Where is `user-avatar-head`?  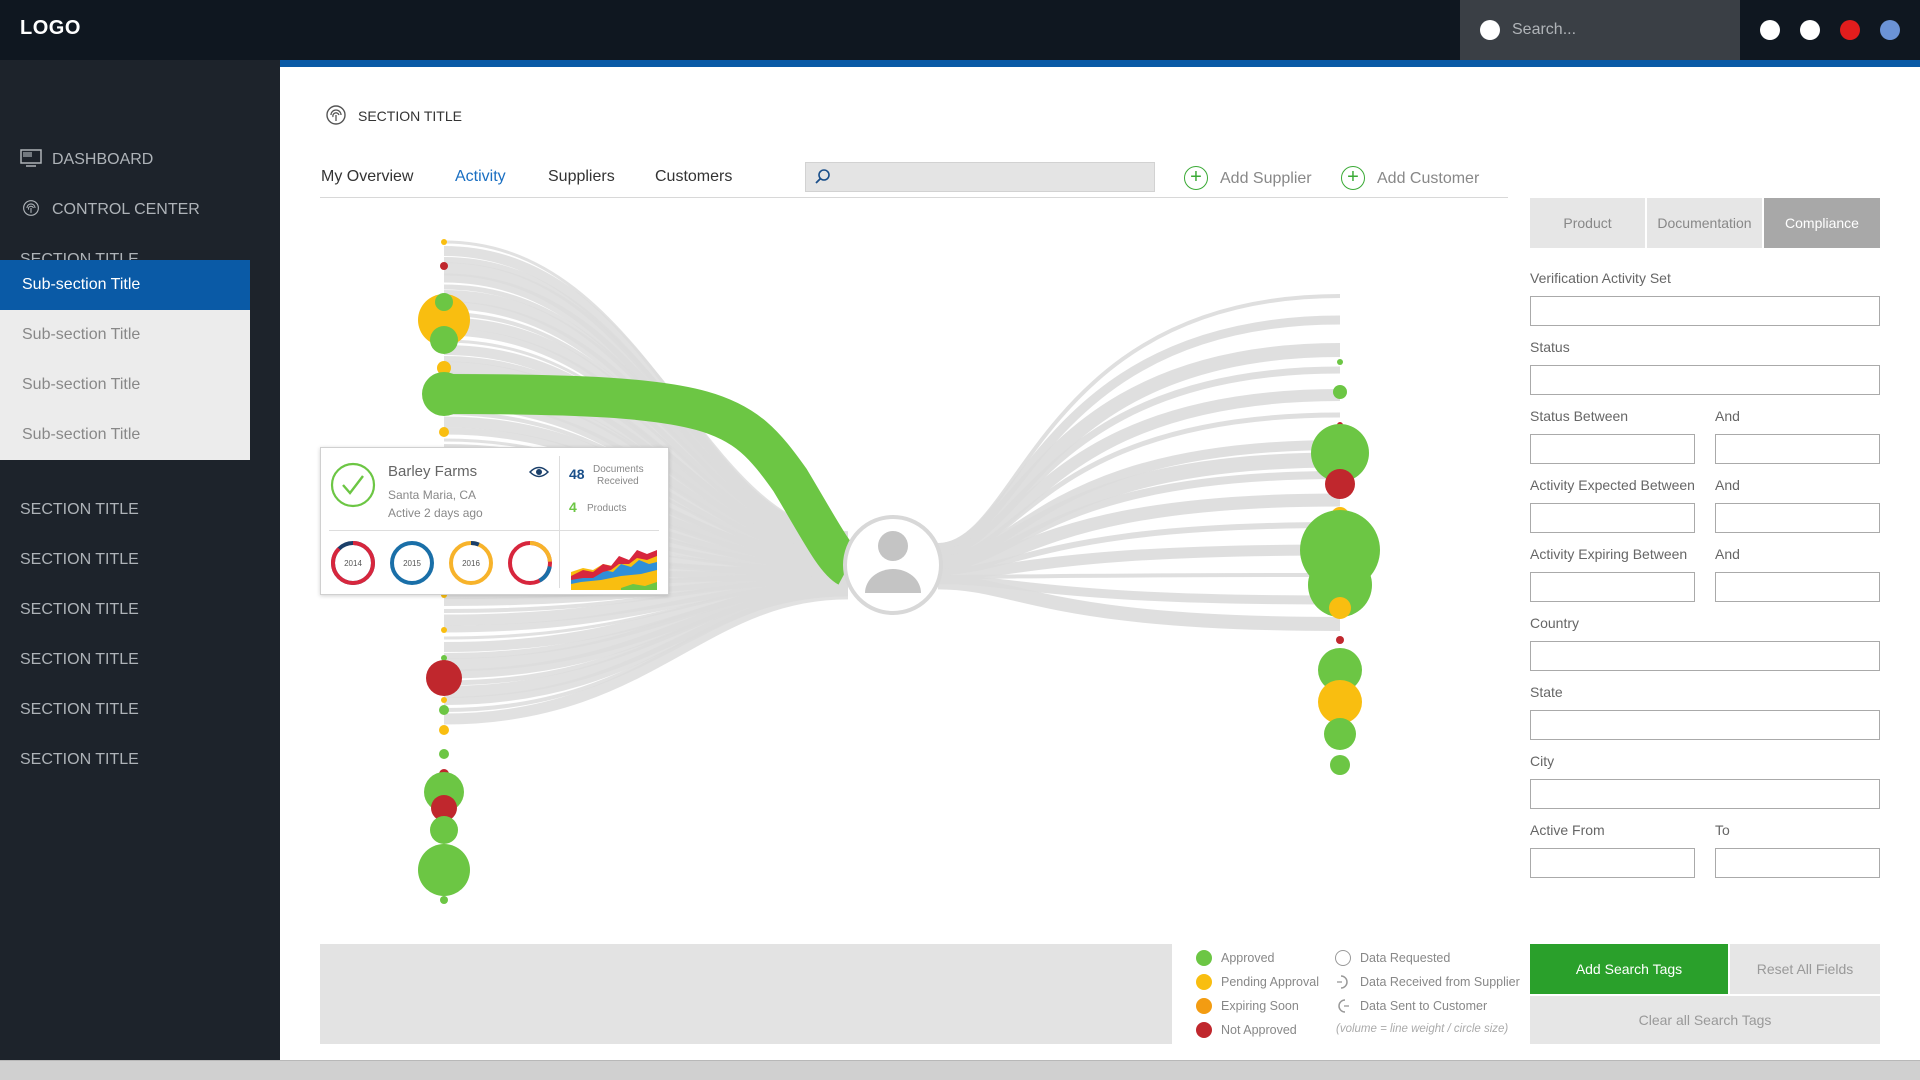 user-avatar-head is located at coordinates (893, 546).